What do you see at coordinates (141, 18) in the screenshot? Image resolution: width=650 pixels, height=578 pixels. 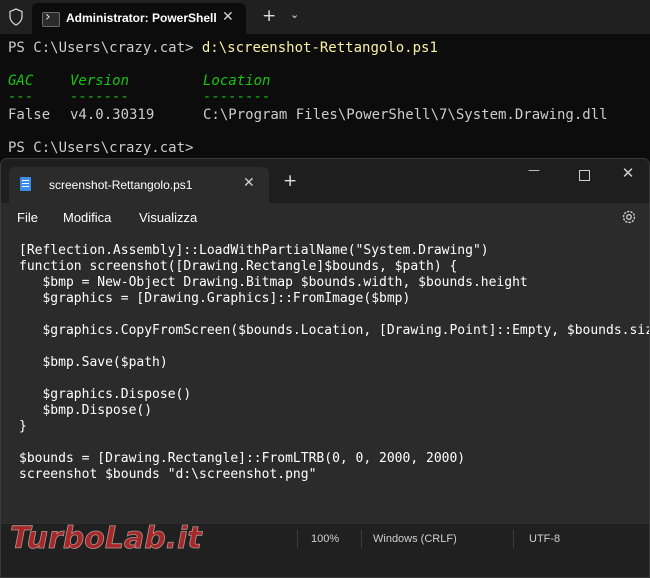 I see `terminal-tab-title: Administrator: PowerShell` at bounding box center [141, 18].